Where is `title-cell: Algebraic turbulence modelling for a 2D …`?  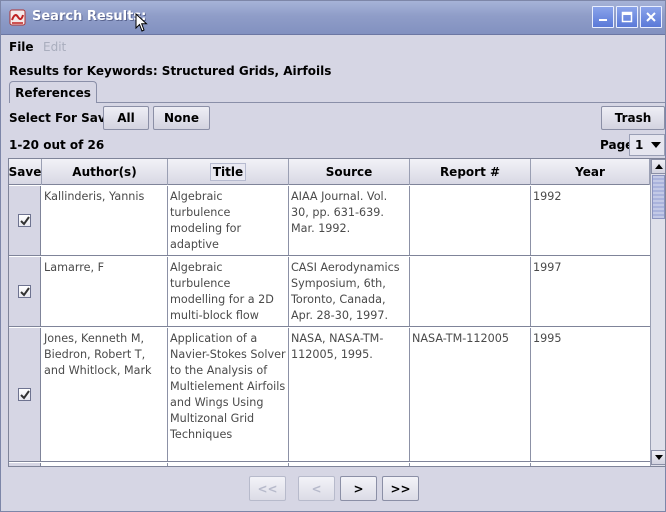 title-cell: Algebraic turbulence modelling for a 2D … is located at coordinates (228, 291).